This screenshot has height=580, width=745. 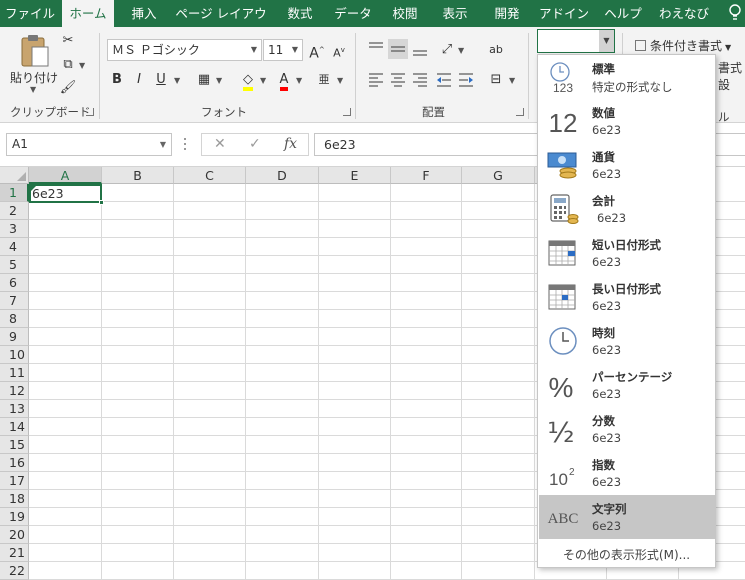 What do you see at coordinates (177, 80) in the screenshot?
I see `underline-dropdown-arrow: ▼` at bounding box center [177, 80].